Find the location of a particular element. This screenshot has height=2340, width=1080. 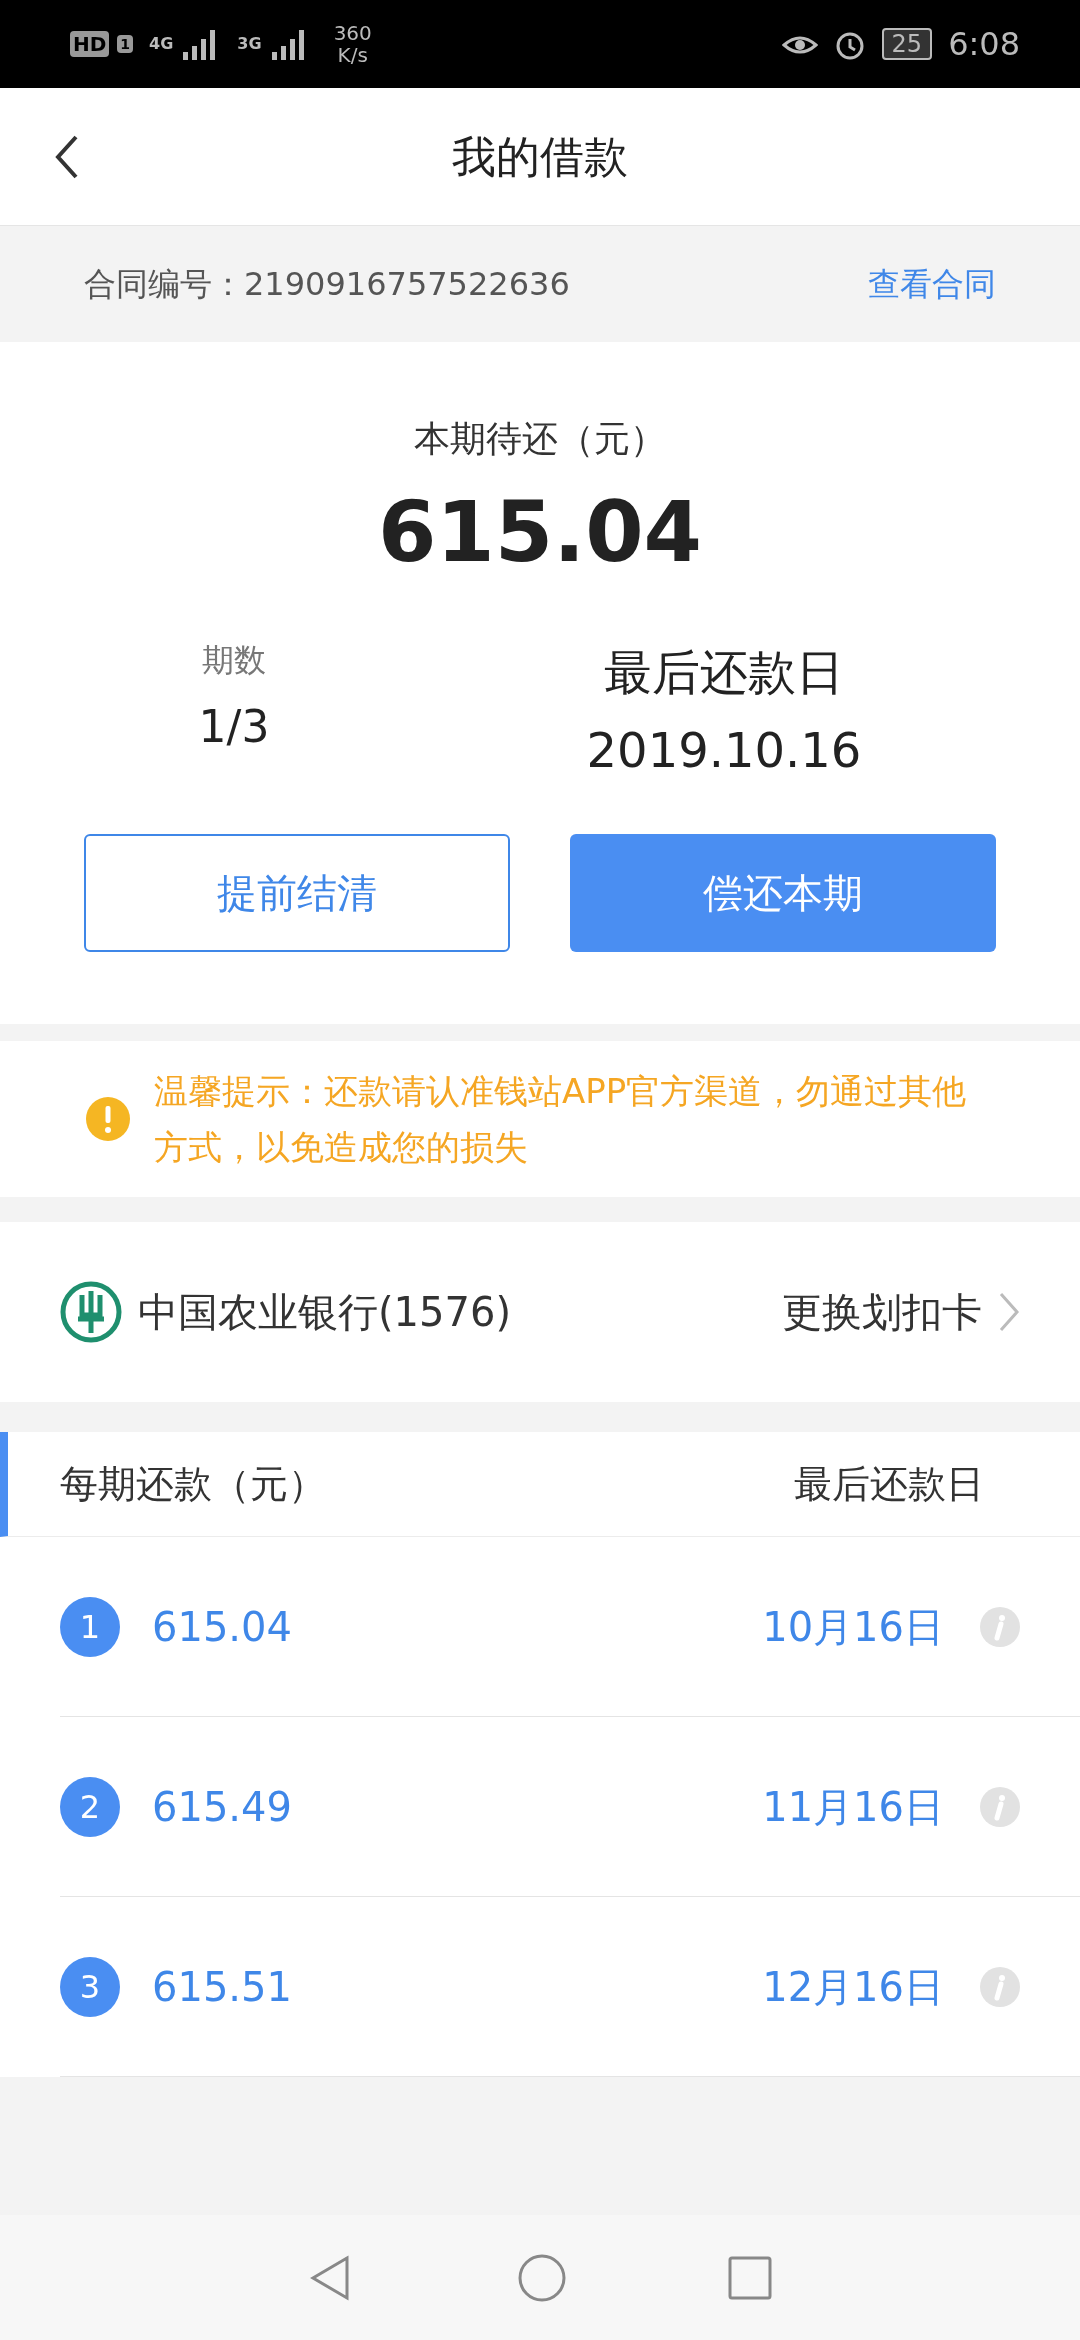

notice-text: 温馨提示：还款请认准钱站APP官方渠道，勿通过其他方式，以免造成您的损失 is located at coordinates (561, 1119).